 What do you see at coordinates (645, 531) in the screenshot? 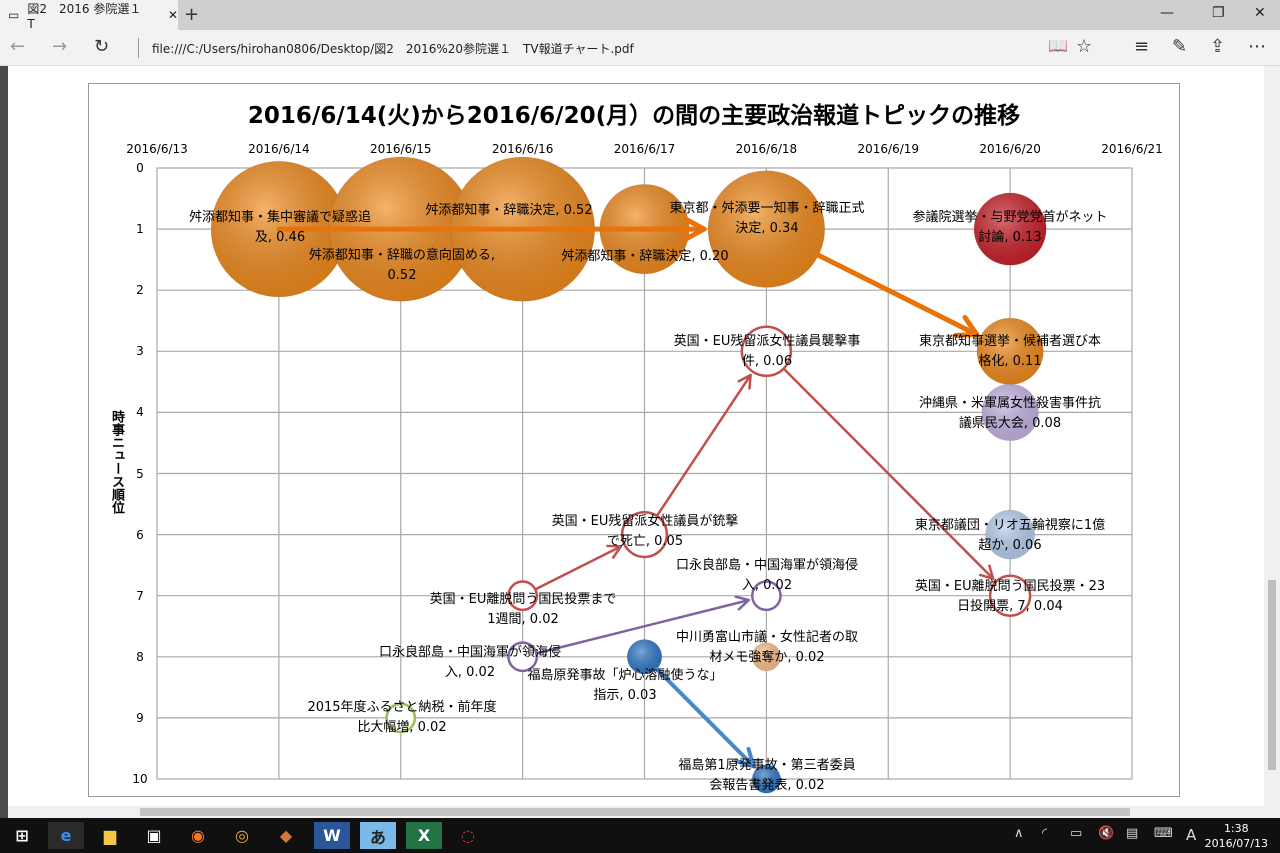
I see `data-label: 英国・EU残留派女性議員が銃撃 で死亡, 0.05` at bounding box center [645, 531].